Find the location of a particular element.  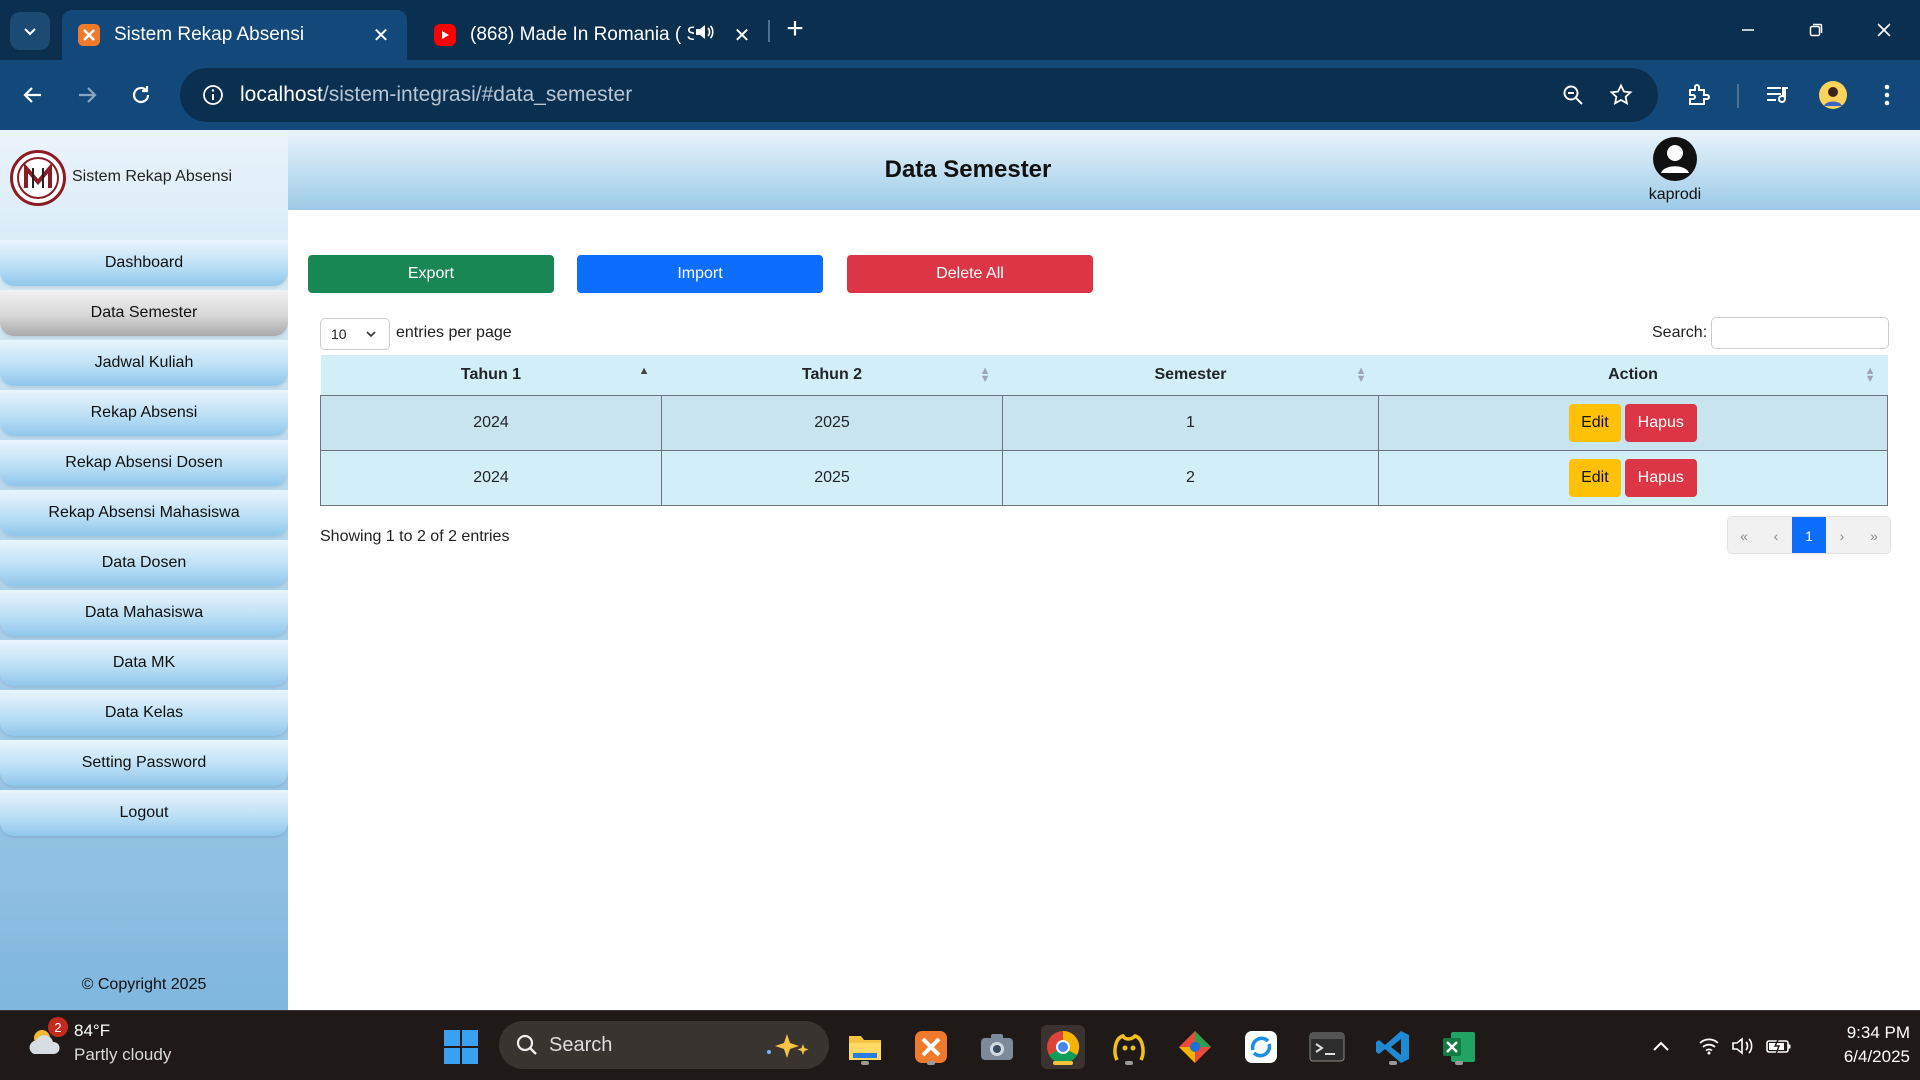

chevron-down-icon is located at coordinates (30, 32).